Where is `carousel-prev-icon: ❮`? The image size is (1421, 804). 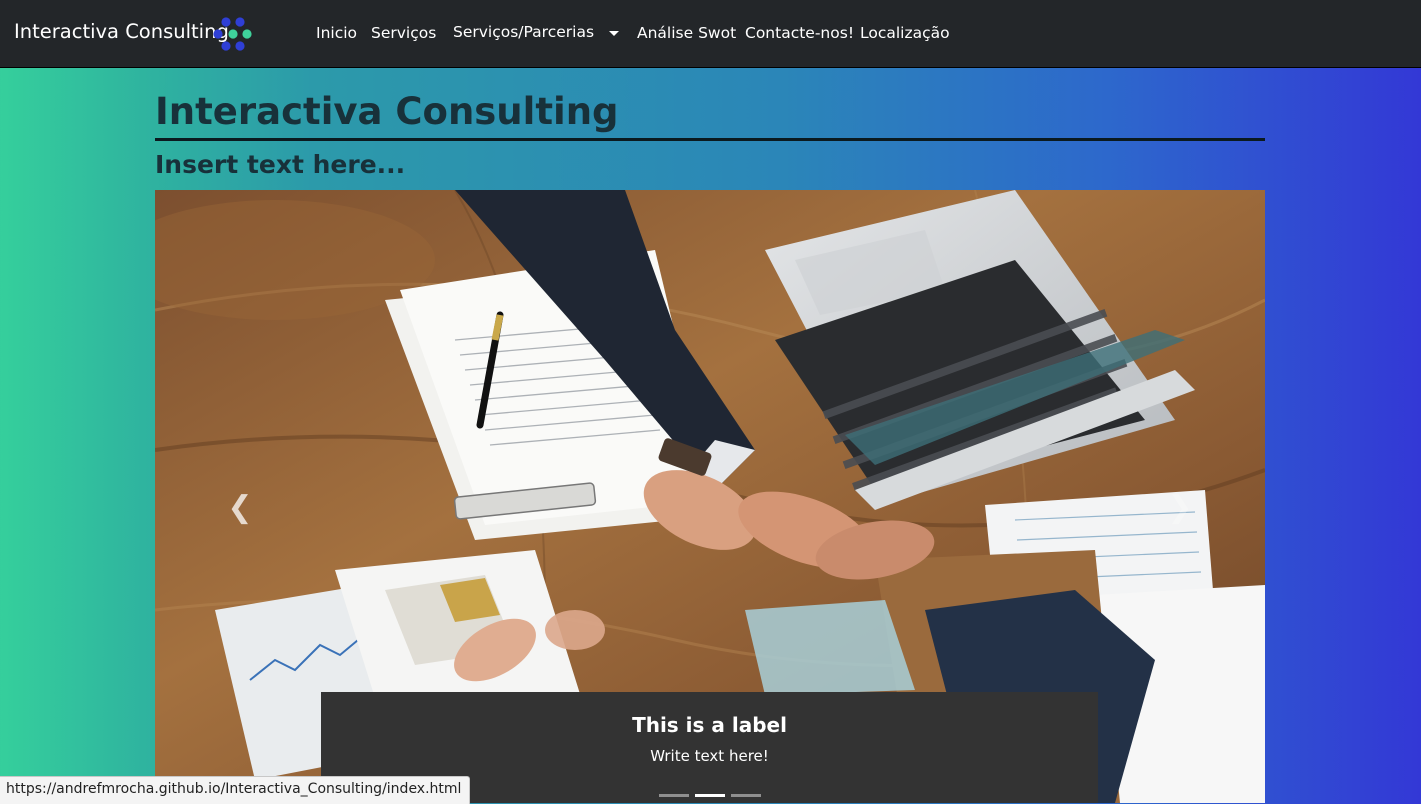
carousel-prev-icon: ❮ is located at coordinates (240, 508).